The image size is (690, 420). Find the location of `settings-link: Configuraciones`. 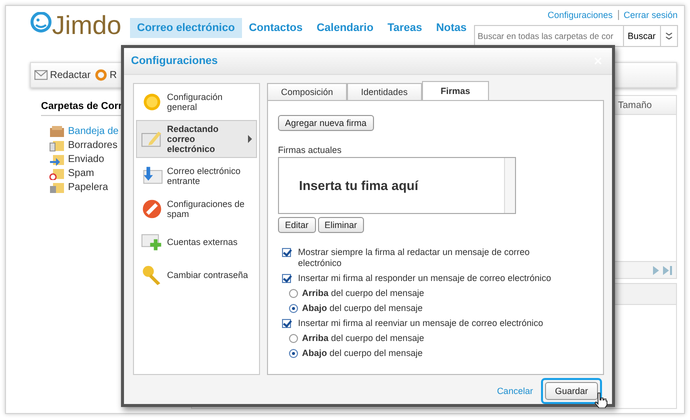

settings-link: Configuraciones is located at coordinates (580, 15).